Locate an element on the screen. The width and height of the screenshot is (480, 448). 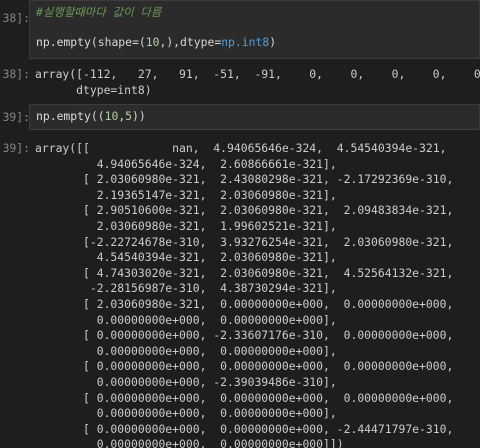
code-cell-input: np.empty((10,5)) is located at coordinates (254, 117).